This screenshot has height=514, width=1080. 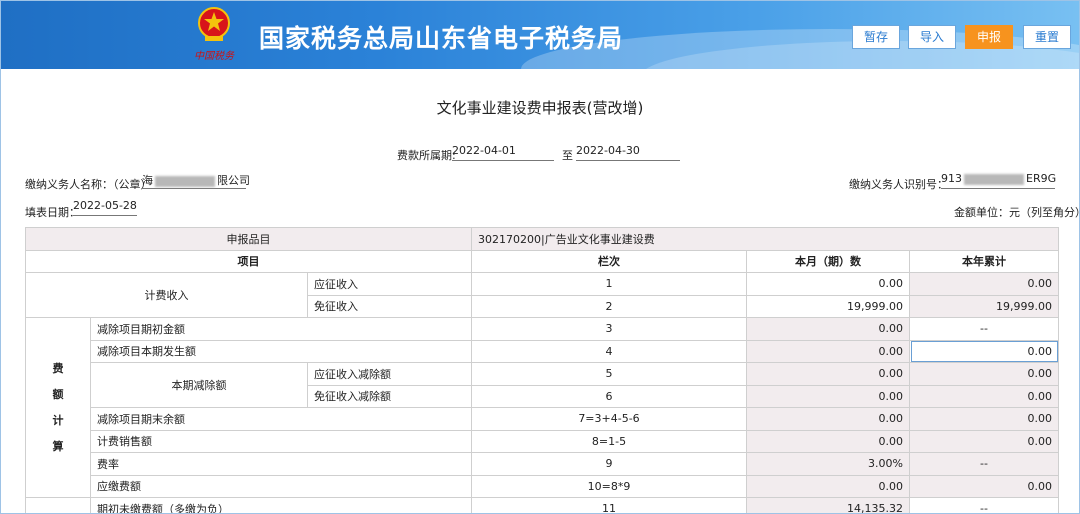 I want to click on declare-button: 申报, so click(x=989, y=37).